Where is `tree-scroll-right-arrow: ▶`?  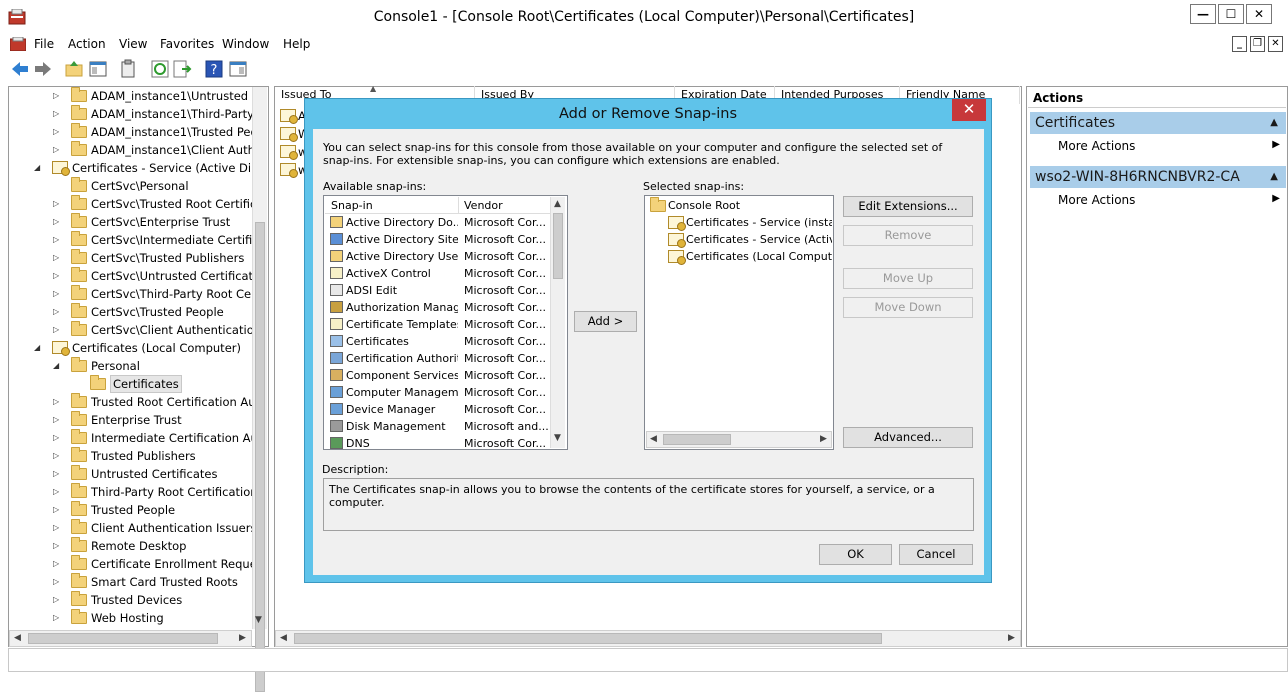 tree-scroll-right-arrow: ▶ is located at coordinates (242, 638).